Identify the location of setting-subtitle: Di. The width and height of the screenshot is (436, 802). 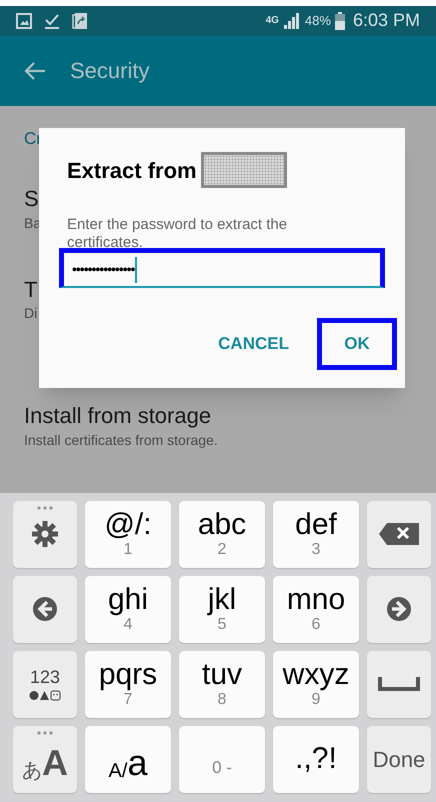
(31, 314).